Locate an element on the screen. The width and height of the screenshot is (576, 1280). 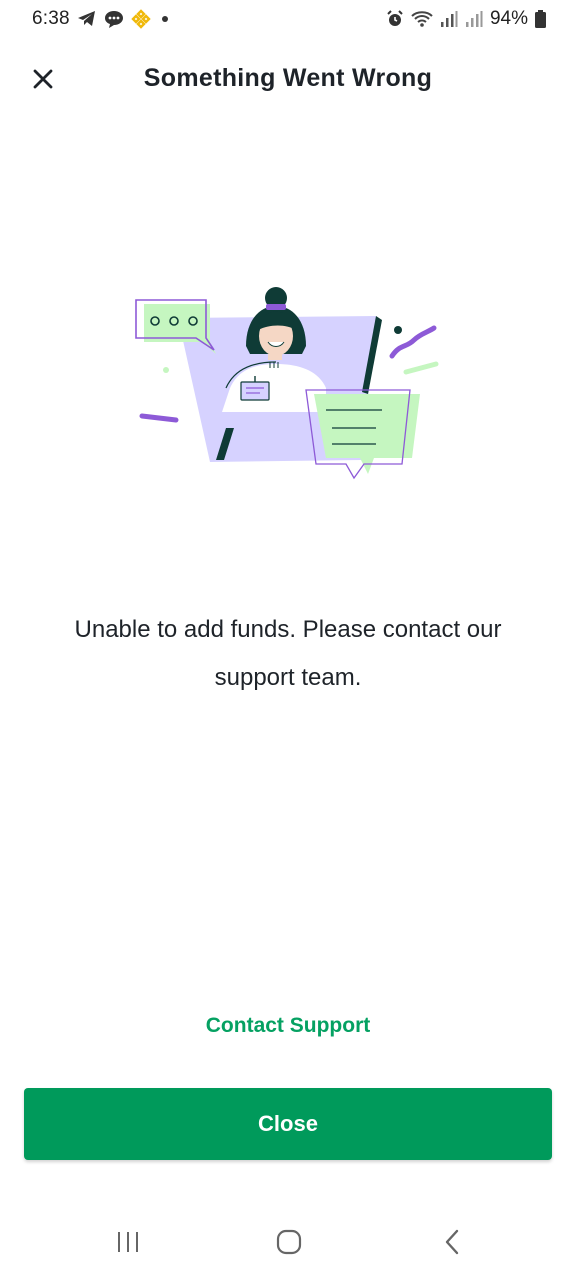
status-right: 94% is located at coordinates (466, 19).